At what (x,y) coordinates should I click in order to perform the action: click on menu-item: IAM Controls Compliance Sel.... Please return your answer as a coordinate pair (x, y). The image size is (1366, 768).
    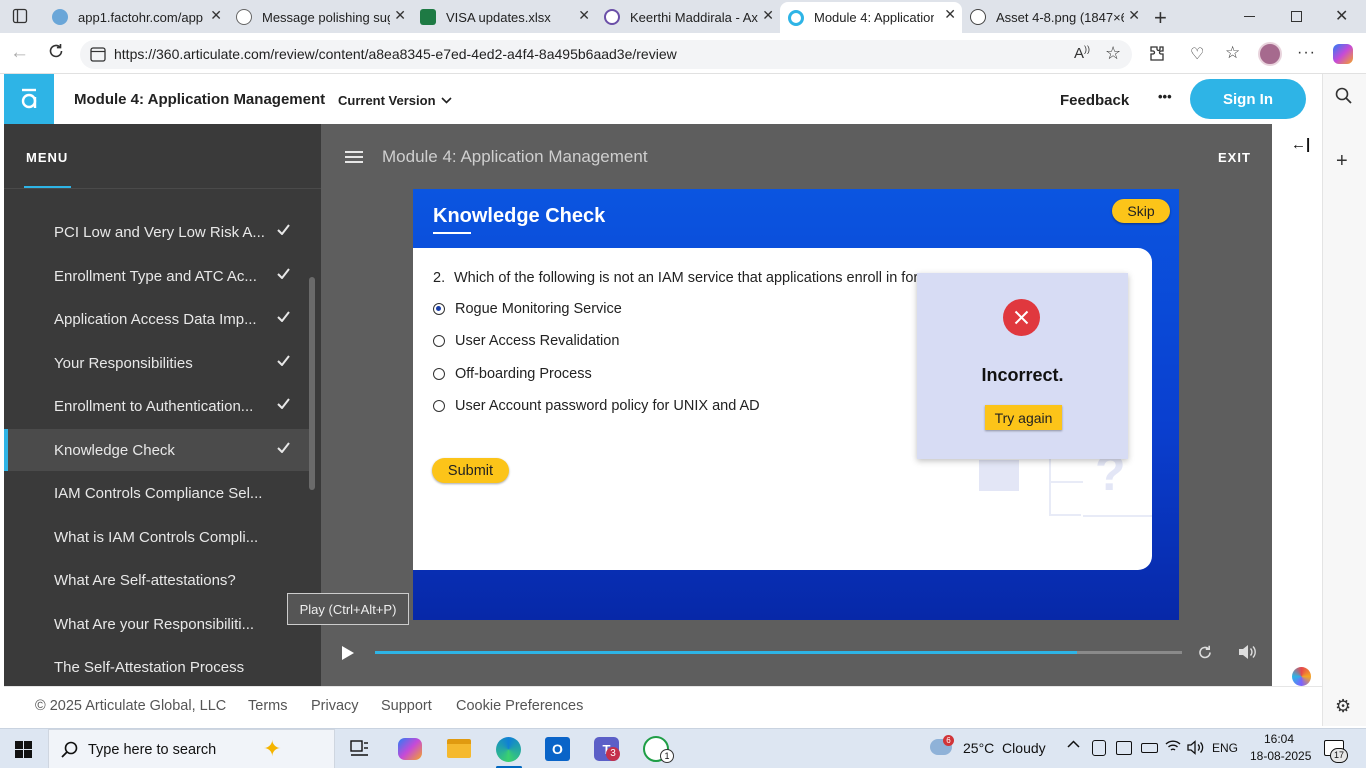
    Looking at the image, I should click on (156, 493).